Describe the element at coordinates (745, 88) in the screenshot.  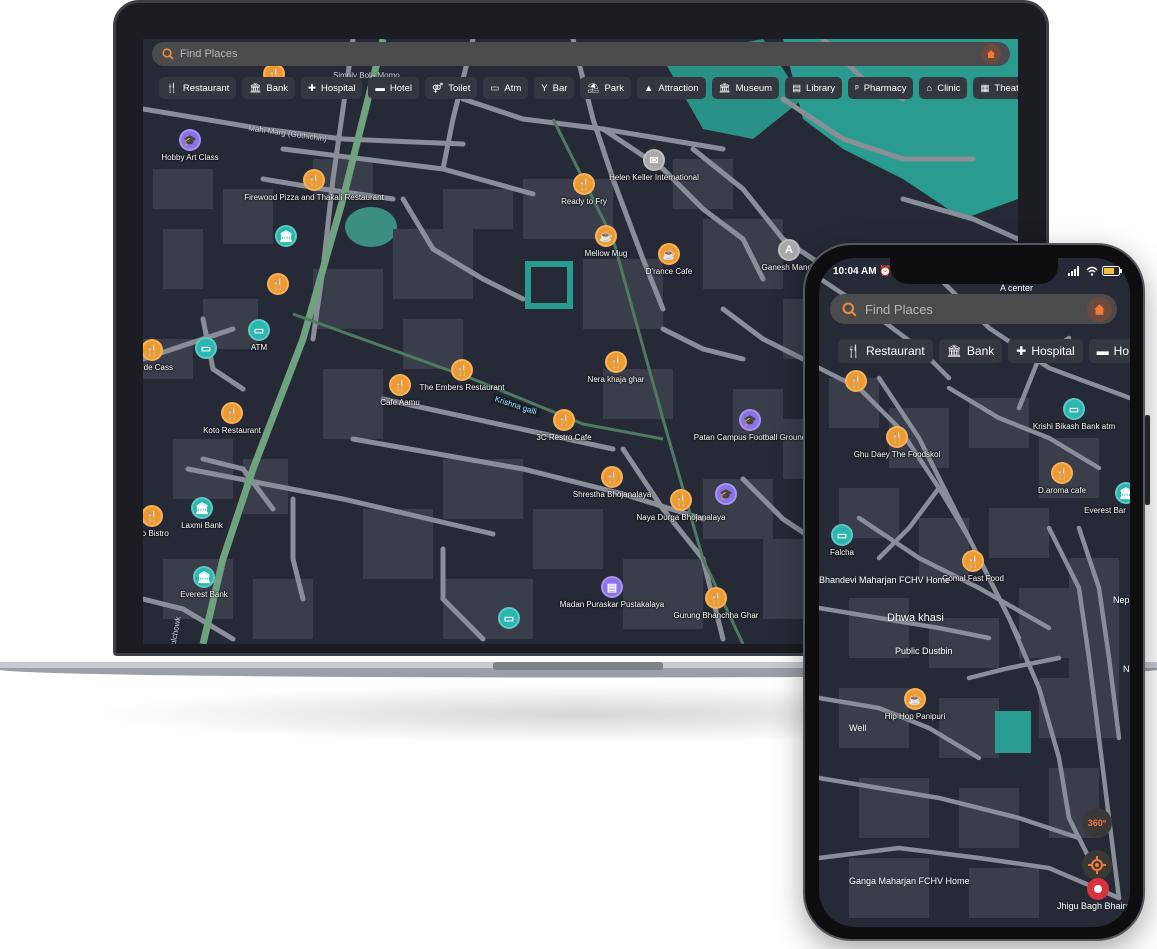
I see `chip-museum: 🏛 Museum` at that location.